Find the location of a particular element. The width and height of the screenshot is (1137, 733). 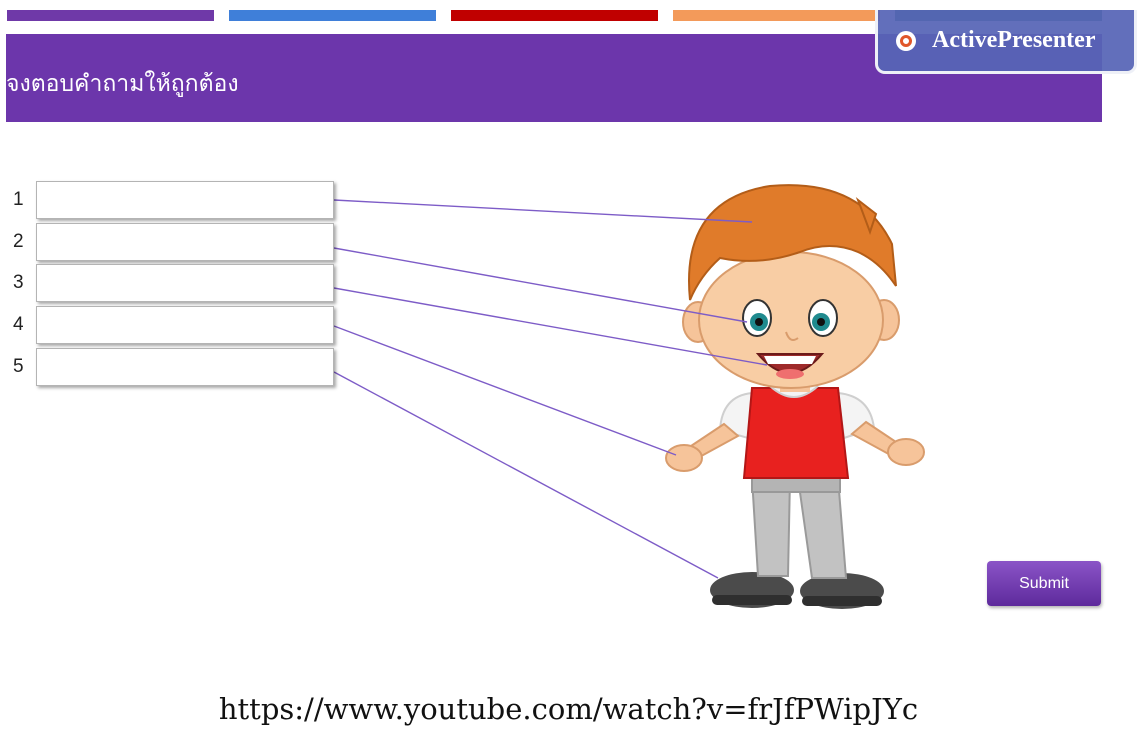

deco-bar-red is located at coordinates (554, 15).